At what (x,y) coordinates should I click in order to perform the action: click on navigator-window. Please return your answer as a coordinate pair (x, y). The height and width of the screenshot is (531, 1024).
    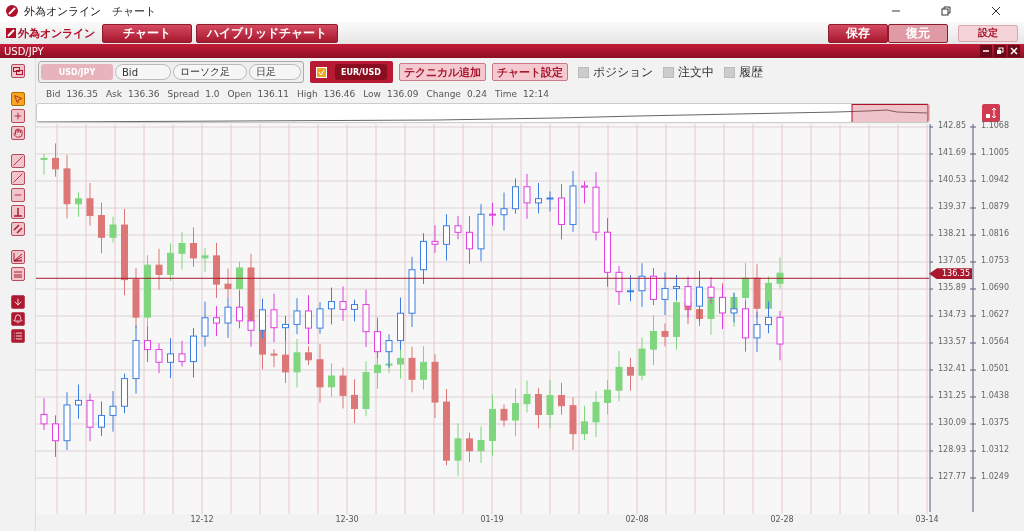
    Looking at the image, I should click on (890, 113).